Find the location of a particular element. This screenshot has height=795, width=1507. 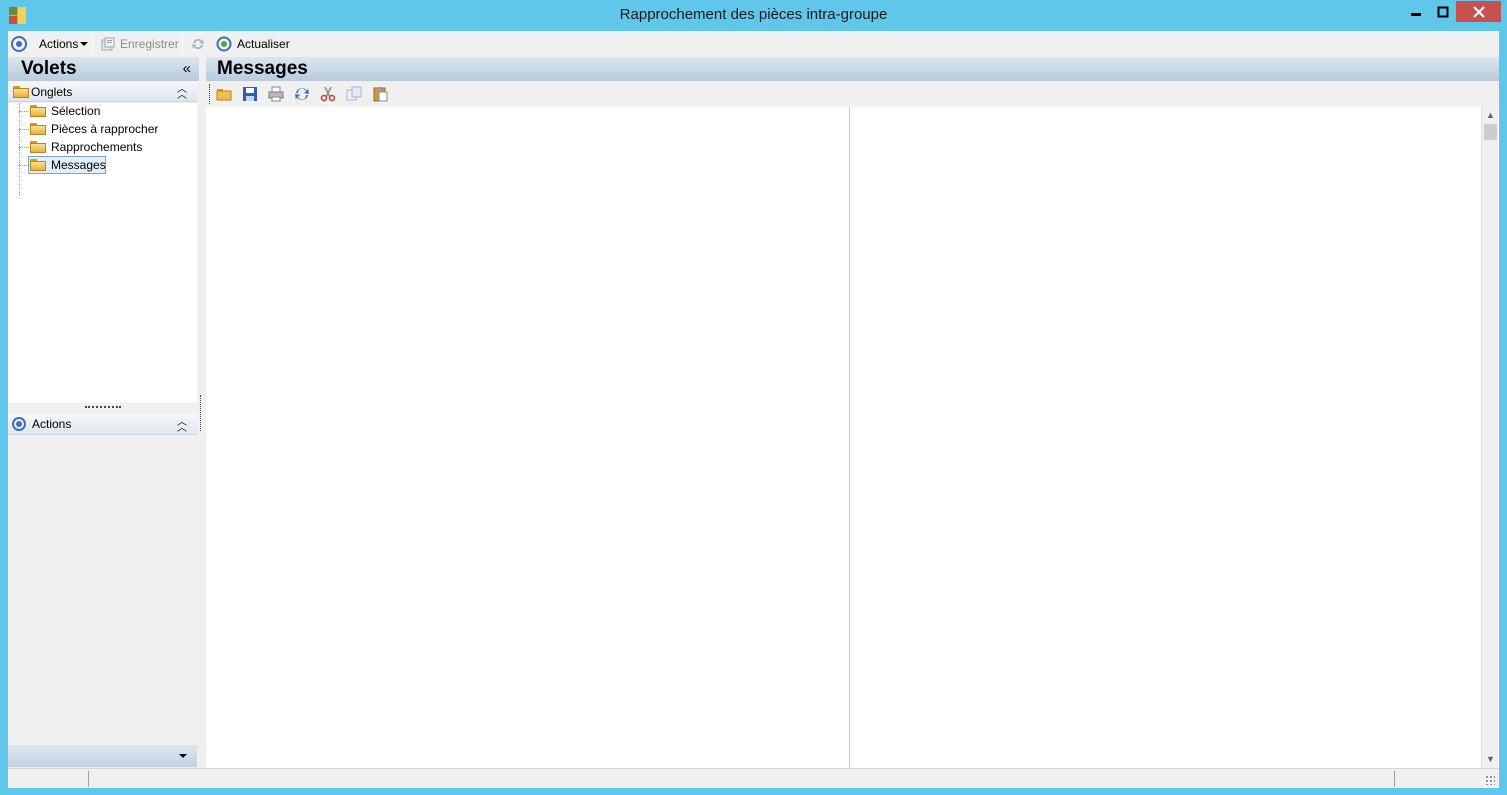

volets-header: Volets « is located at coordinates (103, 69).